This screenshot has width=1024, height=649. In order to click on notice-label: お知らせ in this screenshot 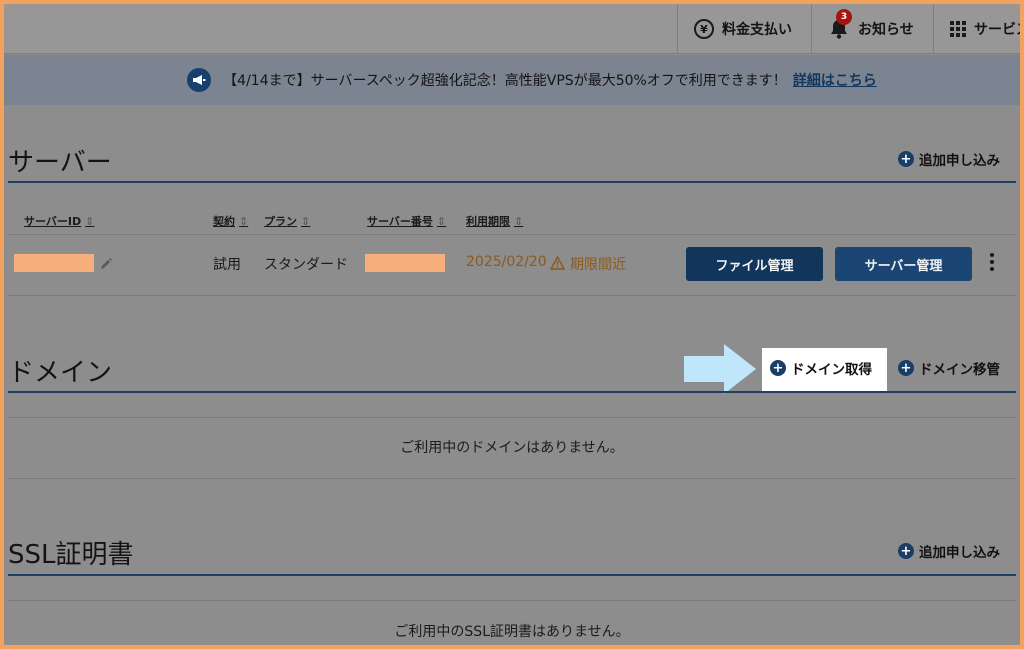, I will do `click(886, 30)`.